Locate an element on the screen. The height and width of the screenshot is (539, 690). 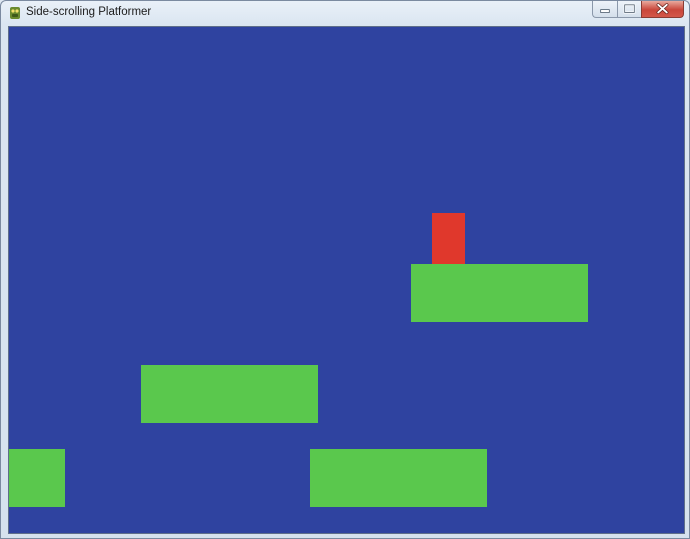
platform-middle-left is located at coordinates (229, 394).